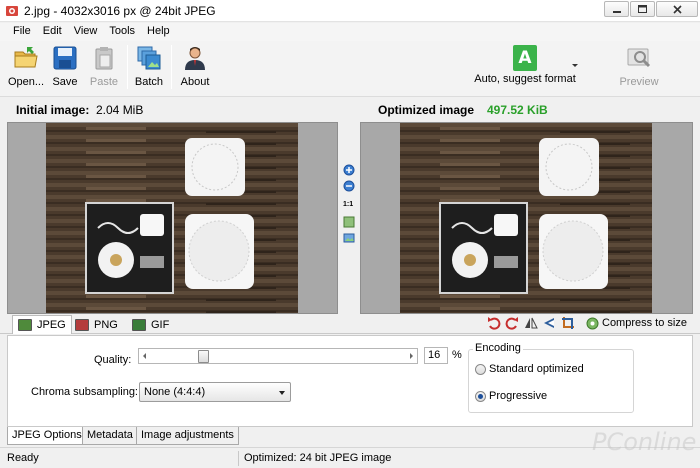  I want to click on initial-size-value: 2.04 MiB, so click(120, 110).